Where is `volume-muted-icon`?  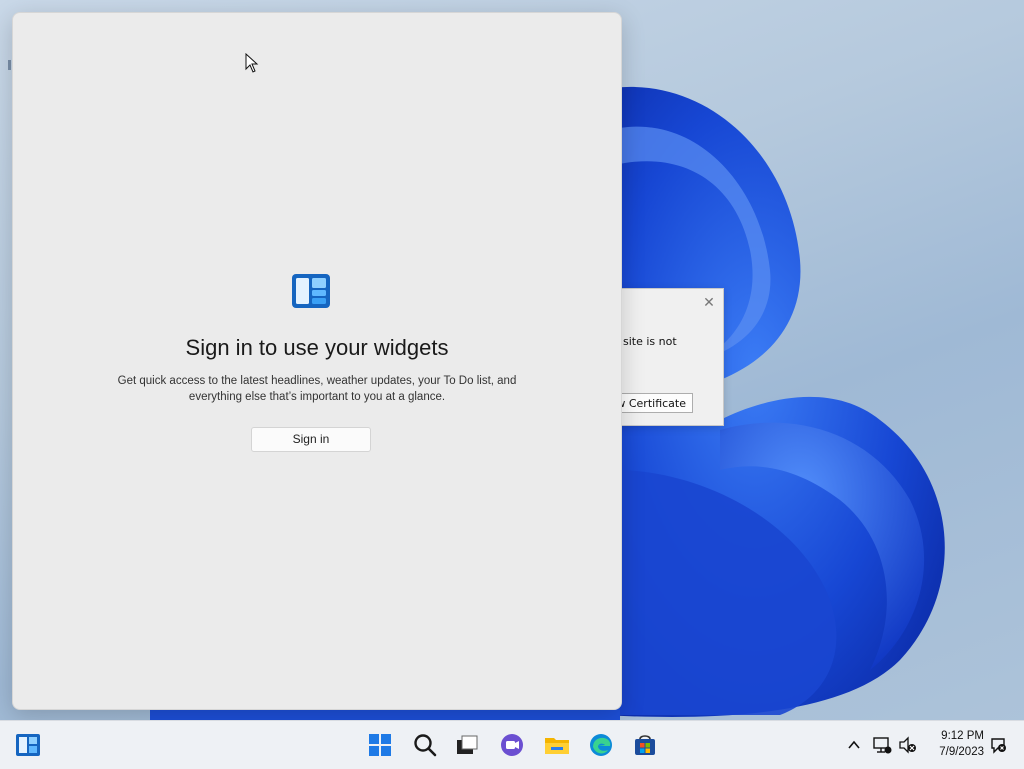
volume-muted-icon is located at coordinates (908, 745).